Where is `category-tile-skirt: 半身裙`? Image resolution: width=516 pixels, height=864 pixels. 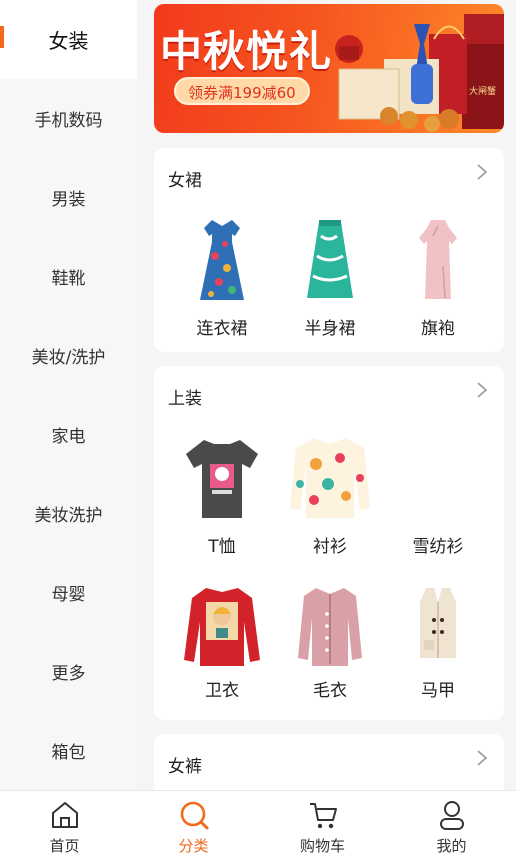 category-tile-skirt: 半身裙 is located at coordinates (330, 277).